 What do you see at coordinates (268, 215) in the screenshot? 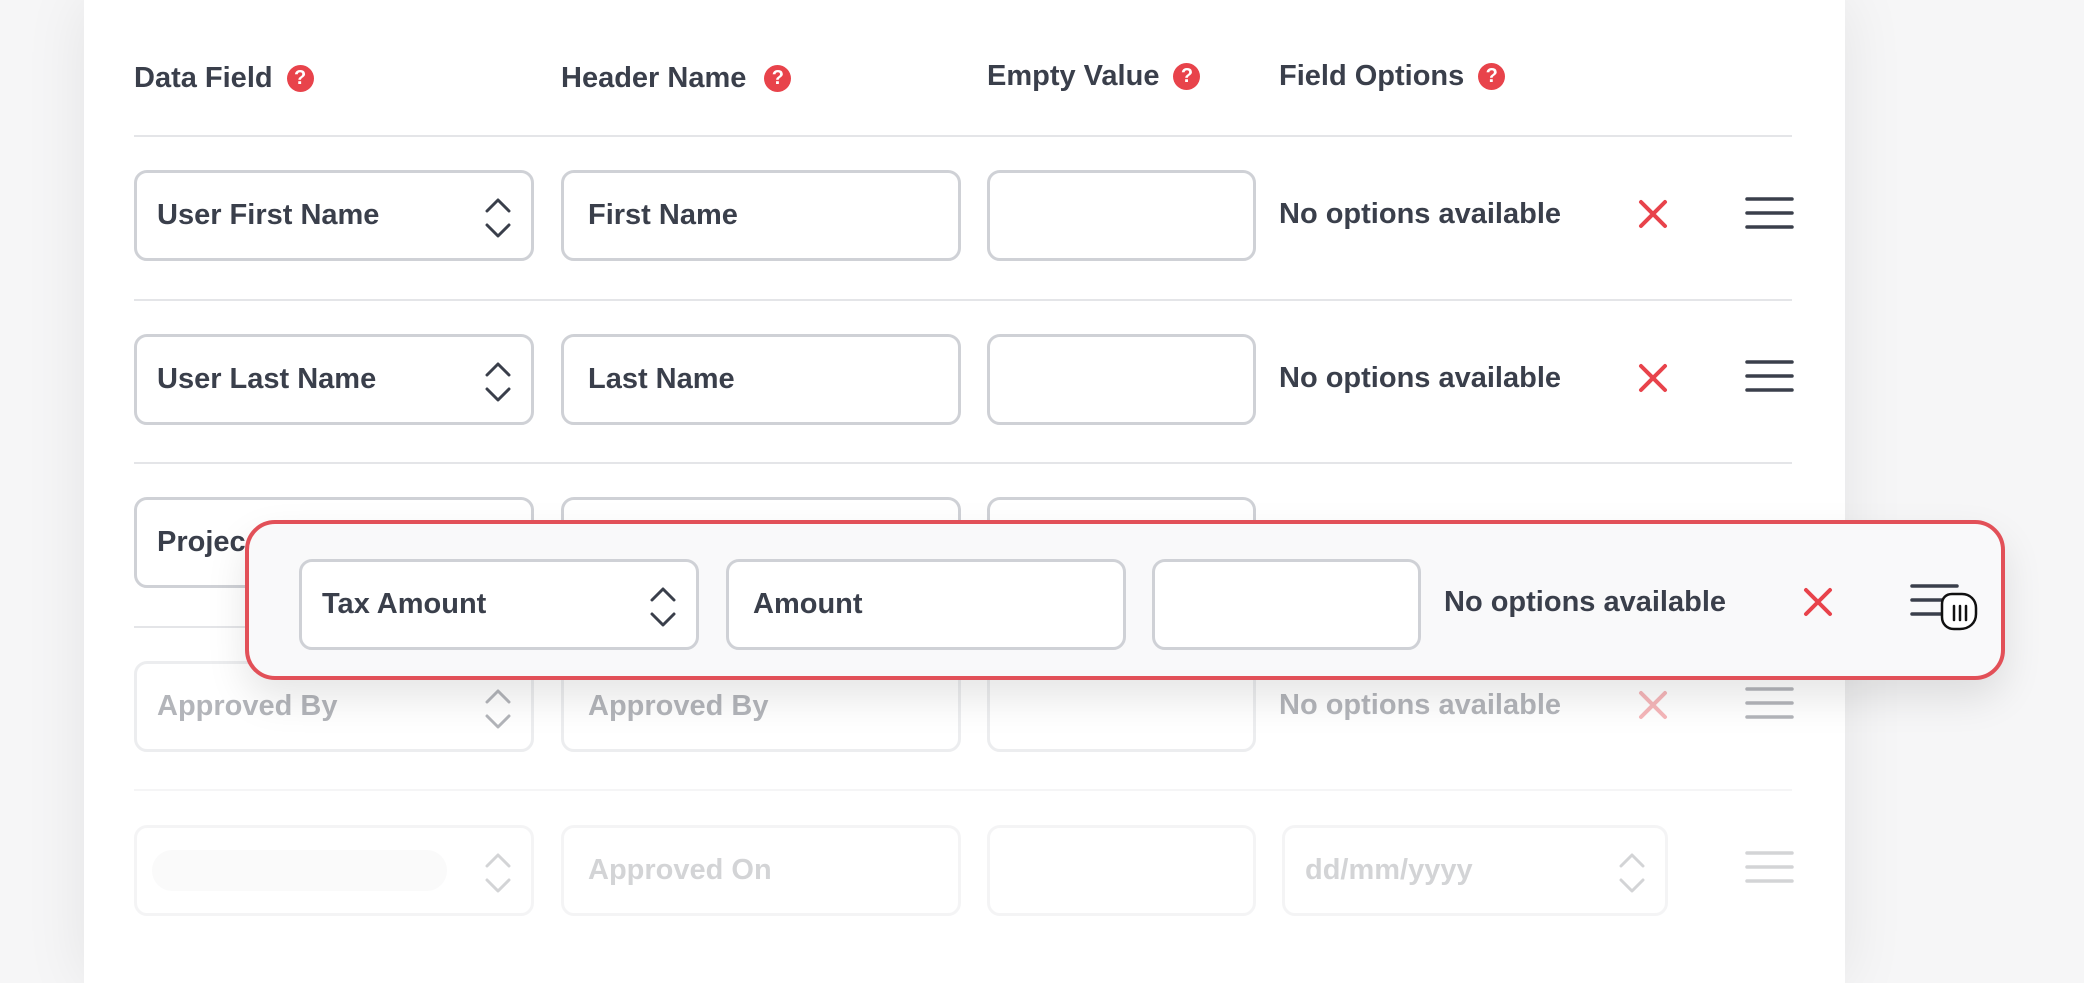
I see `data-field-value: User First Name` at bounding box center [268, 215].